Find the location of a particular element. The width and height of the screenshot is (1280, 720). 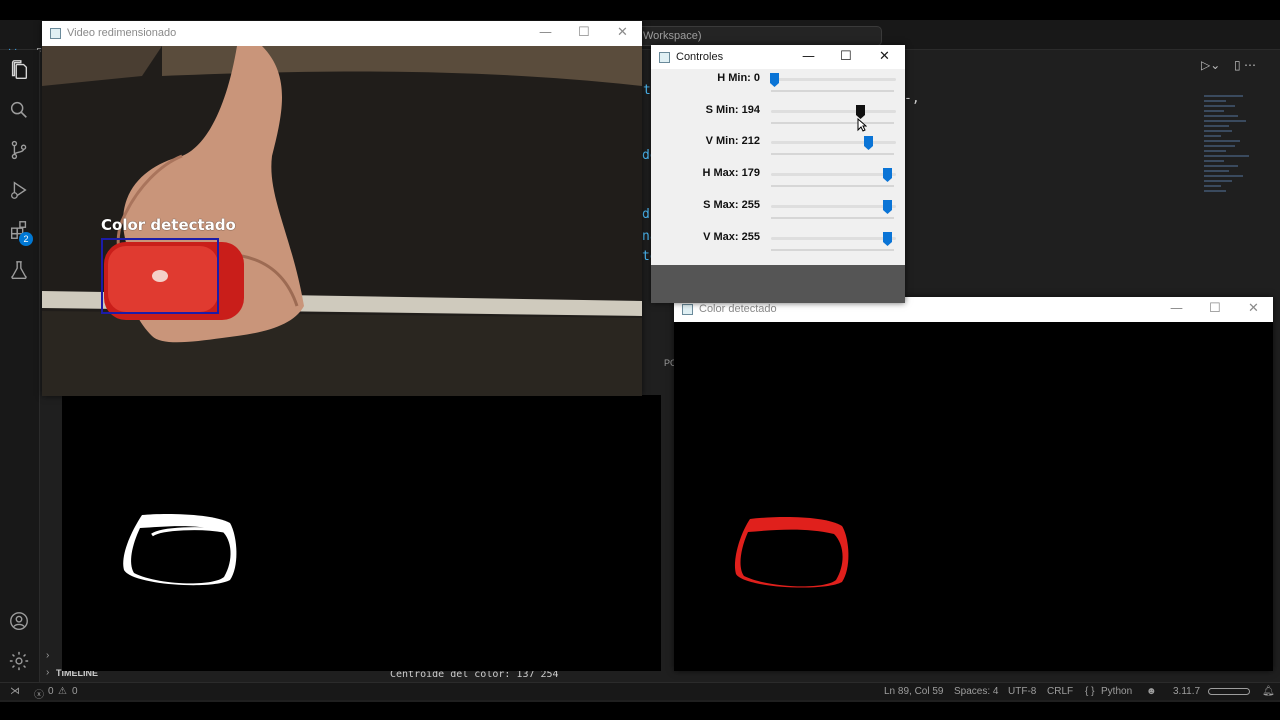

warning-icon: ⚠ is located at coordinates (62, 691).